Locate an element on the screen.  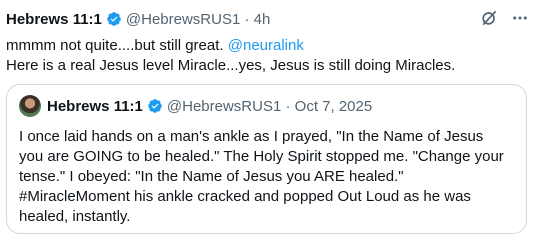
handle-and-time: @HebrewsRUS1 · 4h is located at coordinates (198, 19).